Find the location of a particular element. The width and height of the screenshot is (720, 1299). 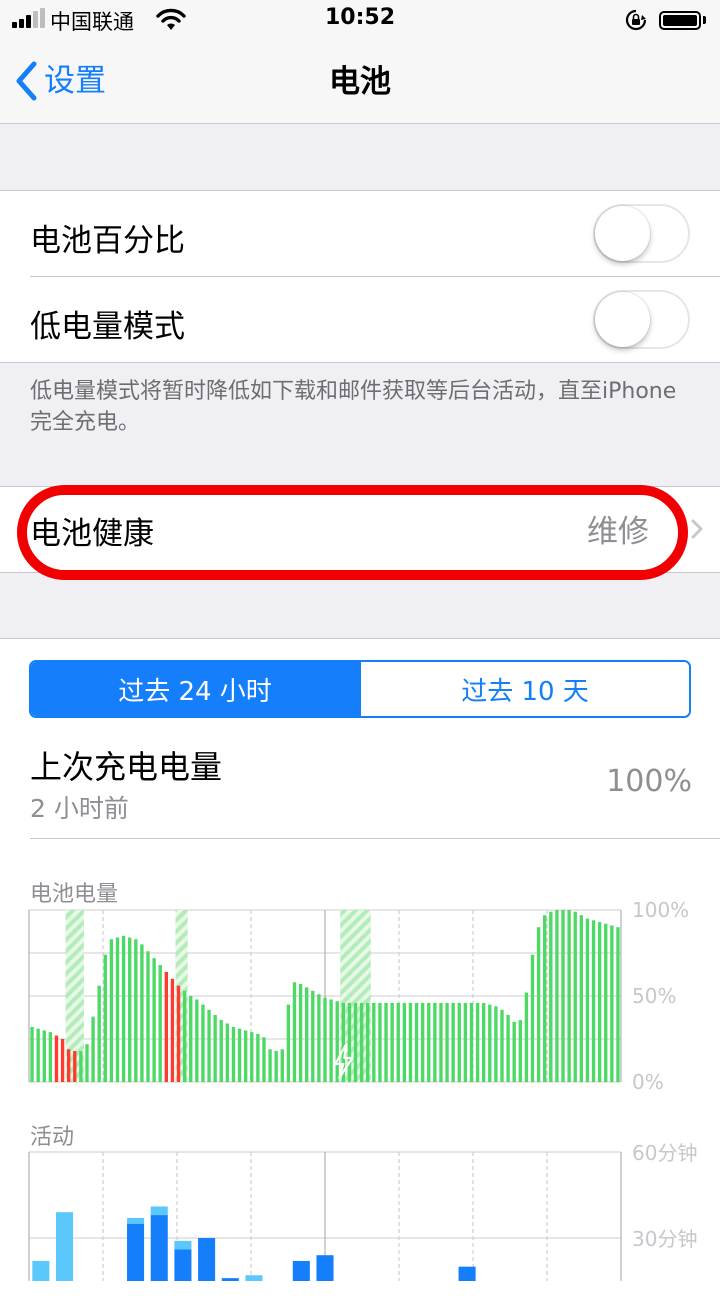

chevron-right-icon is located at coordinates (697, 529).